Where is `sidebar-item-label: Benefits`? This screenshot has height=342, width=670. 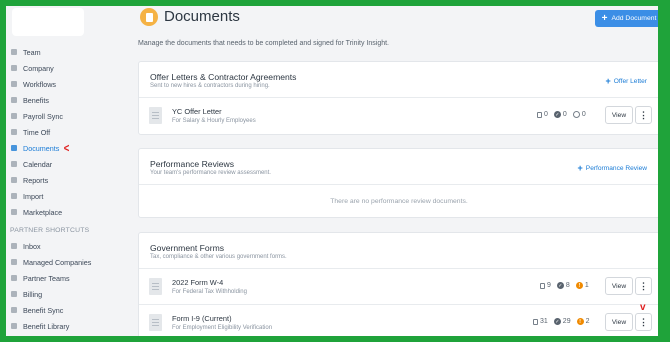 sidebar-item-label: Benefits is located at coordinates (36, 100).